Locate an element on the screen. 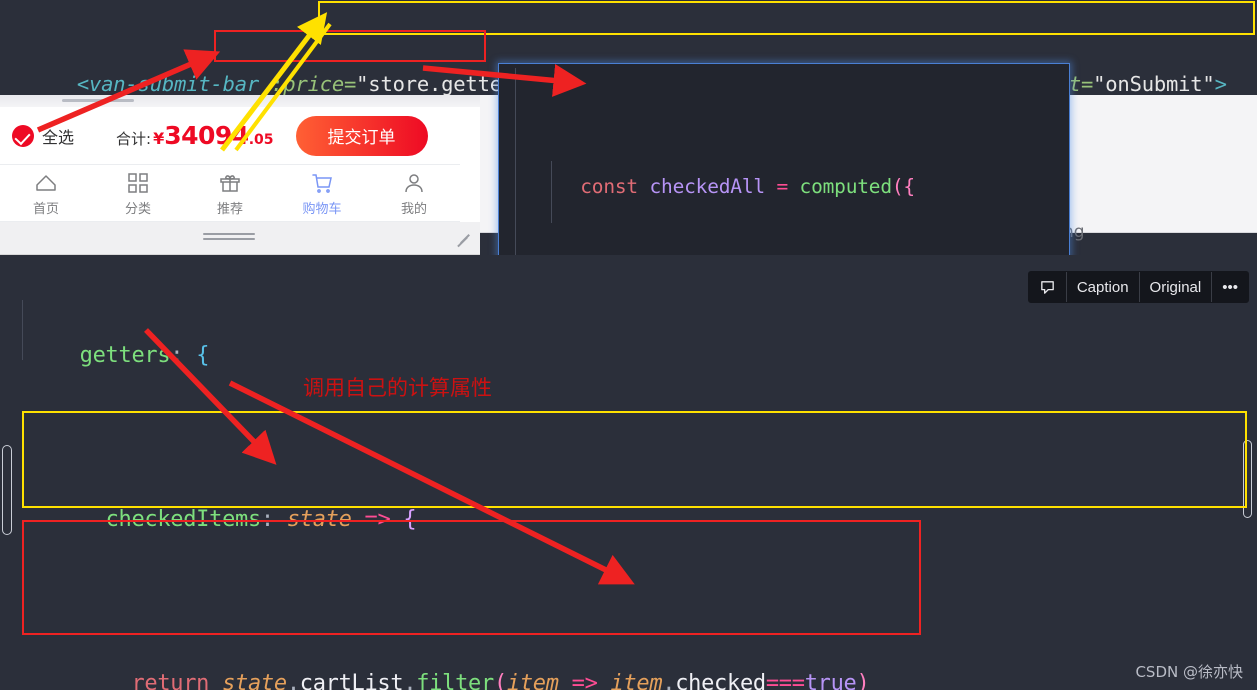 This screenshot has width=1257, height=690. editor-scrollbar-left is located at coordinates (7, 490).